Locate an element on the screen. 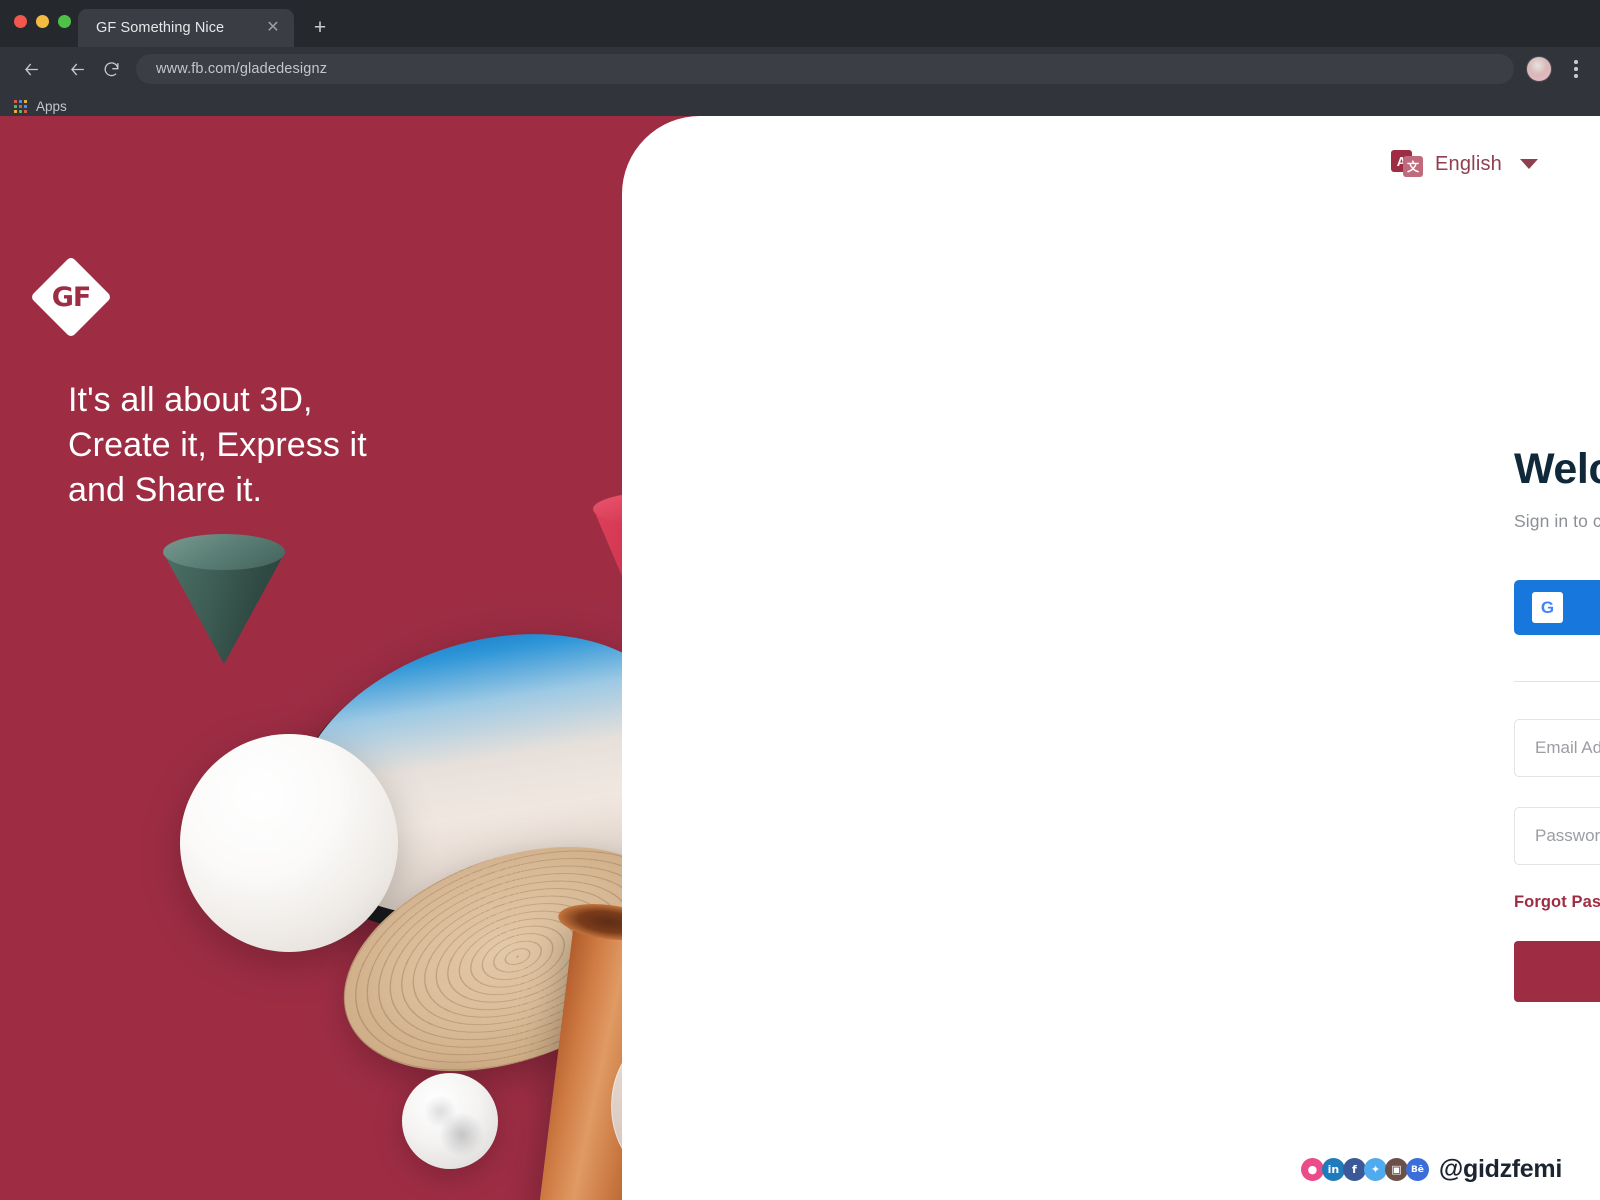  browser-titlebar: GF Something Nice ✕ + is located at coordinates (800, 23).